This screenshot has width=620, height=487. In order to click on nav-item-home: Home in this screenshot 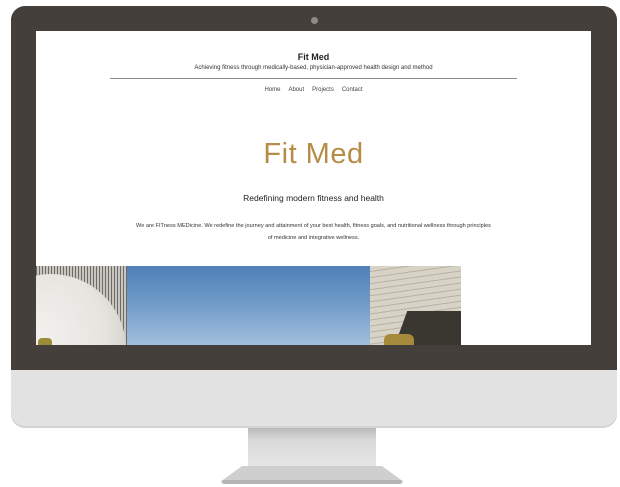, I will do `click(272, 90)`.